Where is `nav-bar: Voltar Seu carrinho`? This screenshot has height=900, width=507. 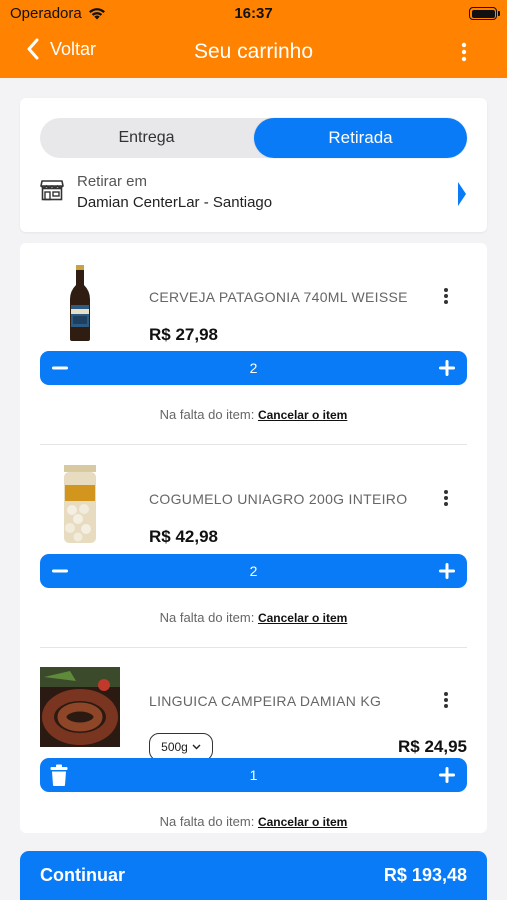 nav-bar: Voltar Seu carrinho is located at coordinates (253, 53).